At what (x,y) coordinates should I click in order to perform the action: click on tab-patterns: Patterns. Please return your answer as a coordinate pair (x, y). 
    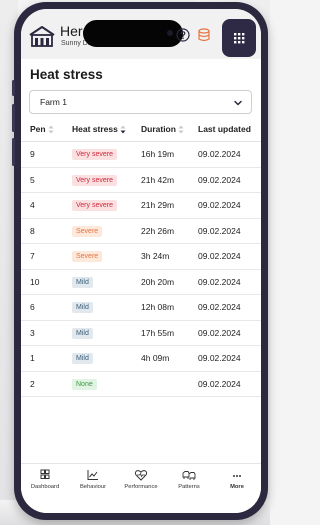
    Looking at the image, I should click on (189, 488).